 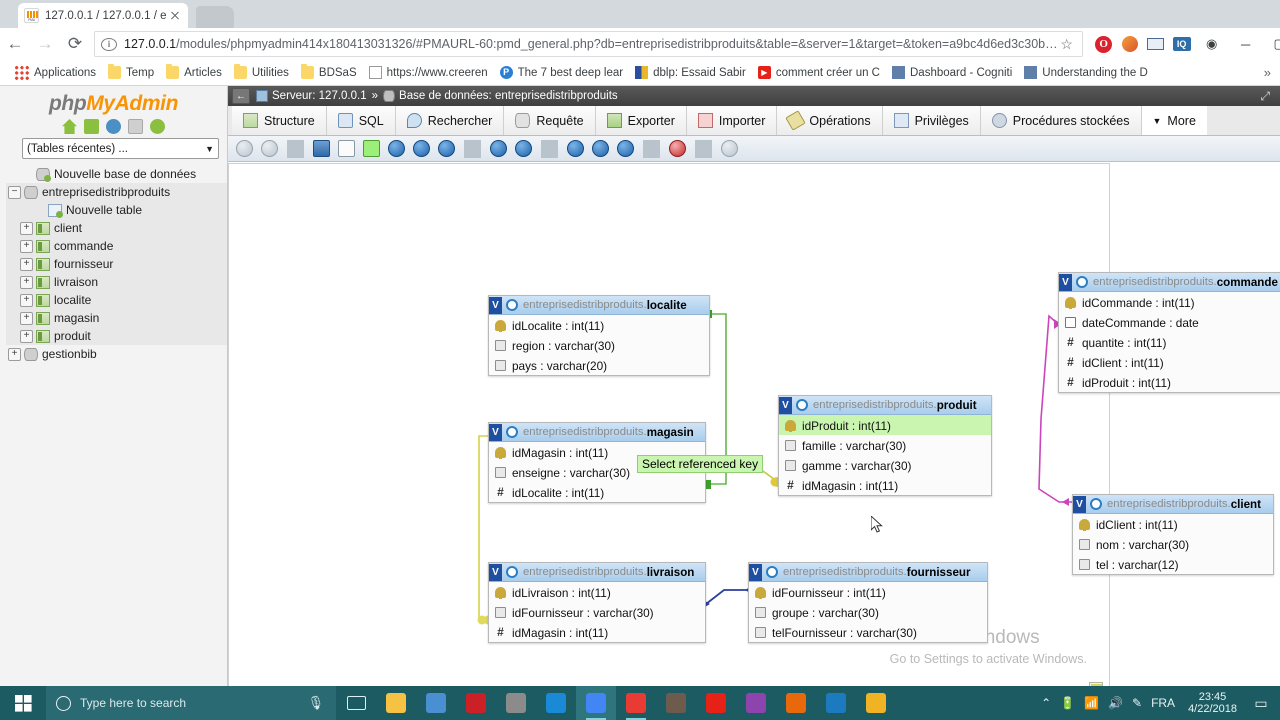 What do you see at coordinates (1173, 564) in the screenshot?
I see `designer-column: tel : varchar(12)` at bounding box center [1173, 564].